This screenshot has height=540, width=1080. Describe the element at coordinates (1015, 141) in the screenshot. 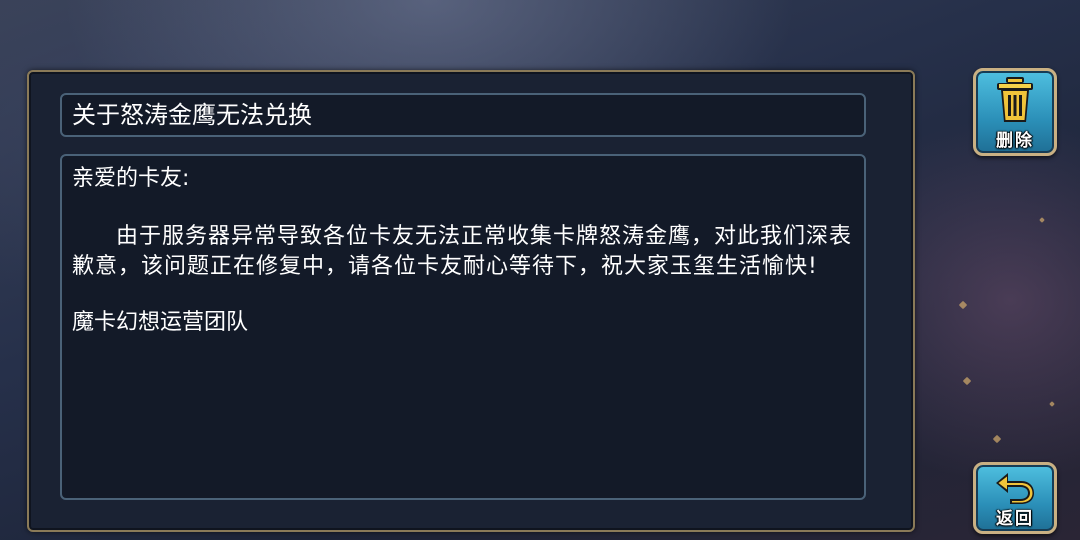

I see `delete-button-label: 删除` at that location.